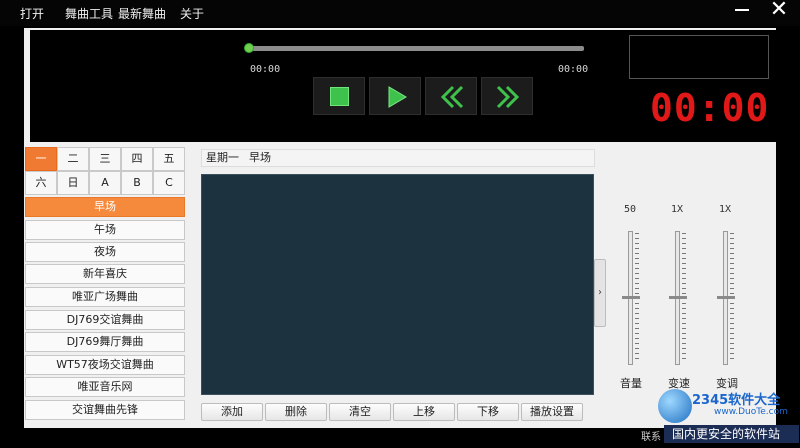 The width and height of the screenshot is (800, 448). I want to click on rewind-icon, so click(452, 97).